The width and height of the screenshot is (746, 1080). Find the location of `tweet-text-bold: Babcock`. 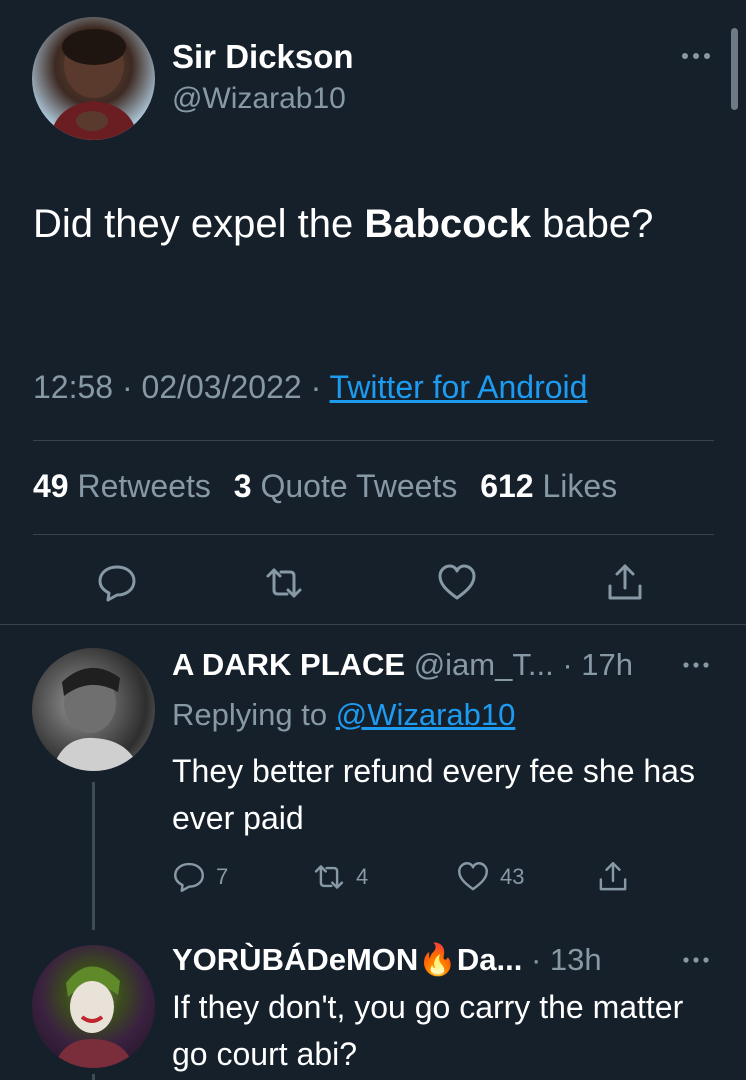

tweet-text-bold: Babcock is located at coordinates (448, 224).